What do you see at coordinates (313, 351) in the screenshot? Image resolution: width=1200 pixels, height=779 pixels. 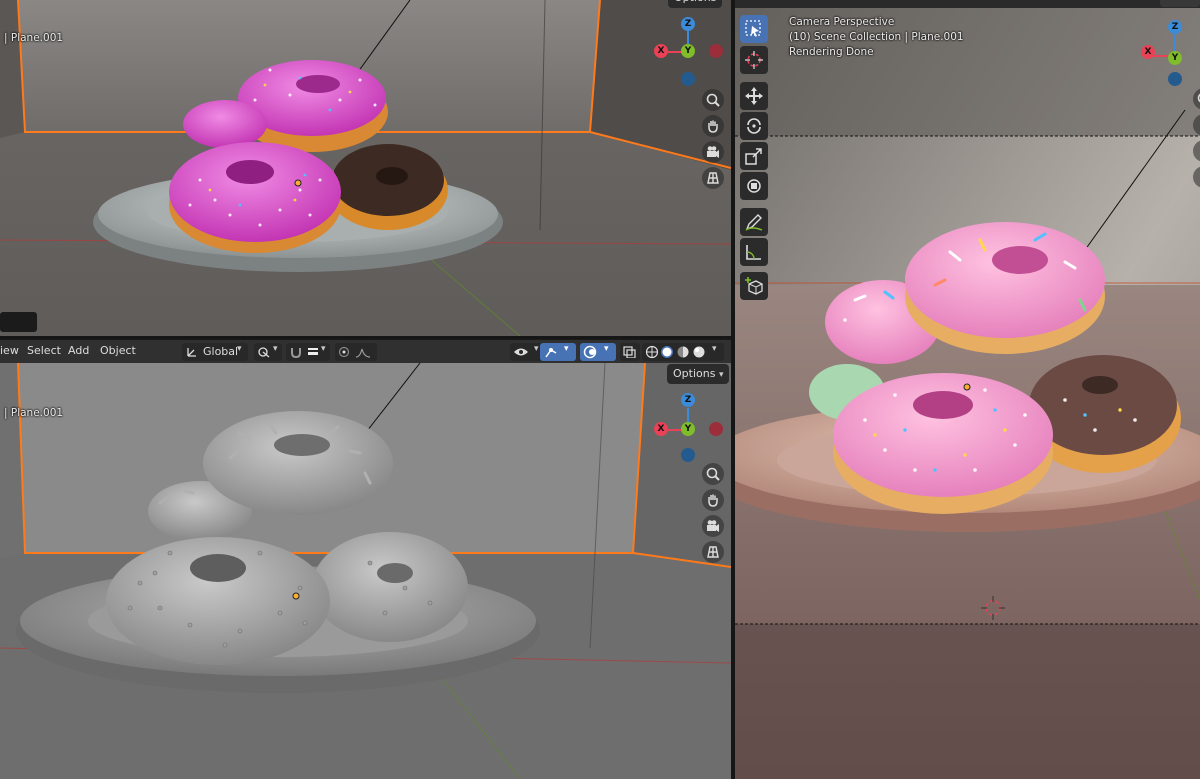 I see `snap-increment-icon` at bounding box center [313, 351].